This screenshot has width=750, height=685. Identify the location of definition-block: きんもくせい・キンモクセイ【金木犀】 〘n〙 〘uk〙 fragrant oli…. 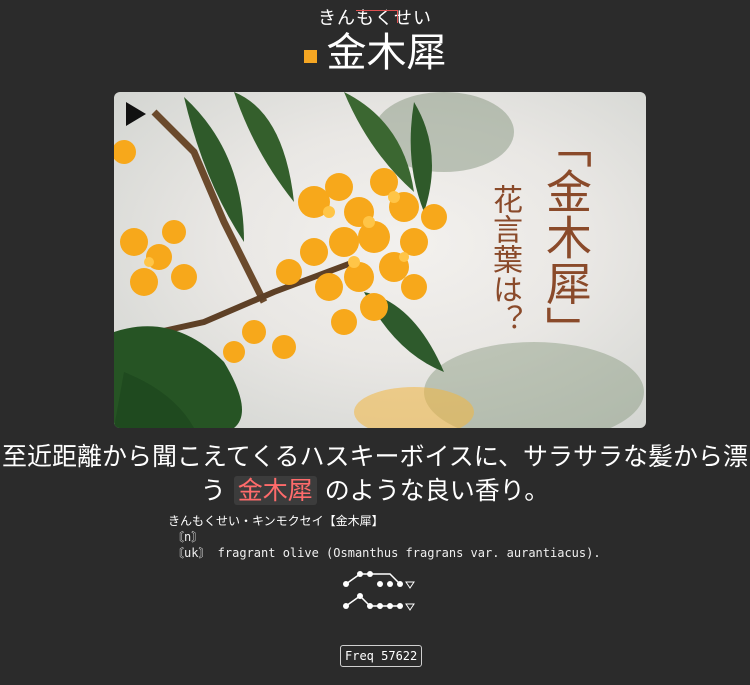
(418, 537).